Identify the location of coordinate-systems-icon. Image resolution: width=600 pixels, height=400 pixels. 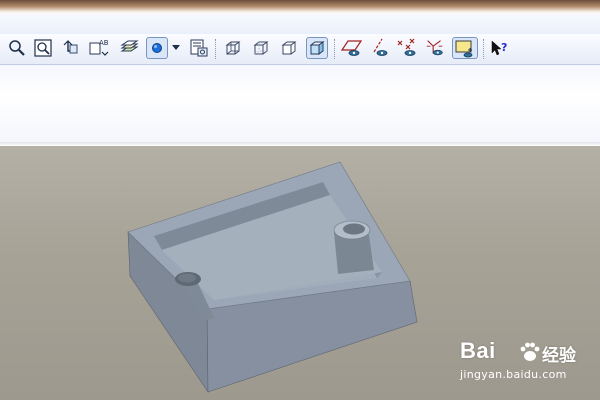
(435, 48).